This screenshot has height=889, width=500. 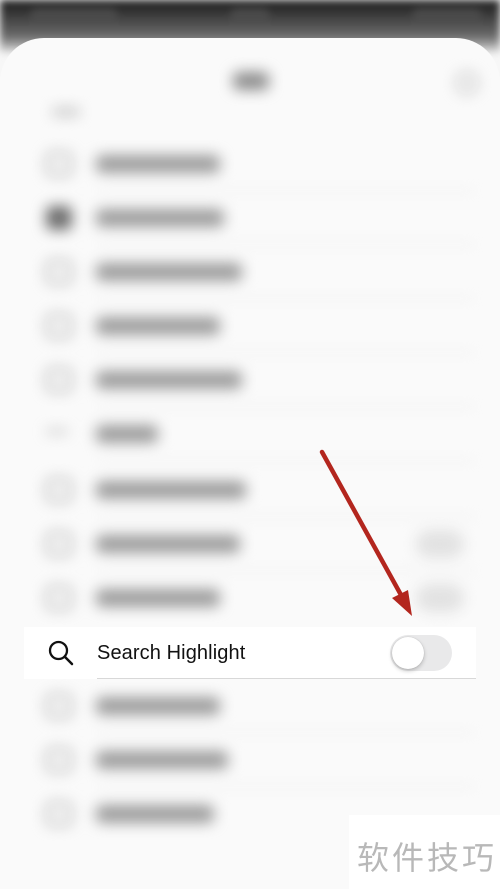 I want to click on search-highlight-toggle, so click(x=421, y=653).